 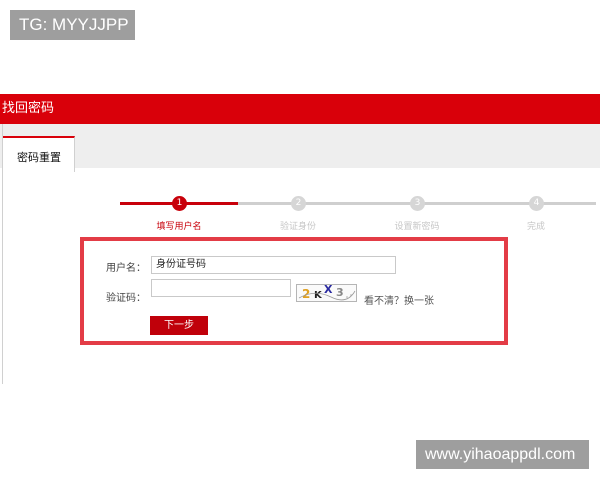 I want to click on tab-label: 密码重置, so click(x=39, y=157).